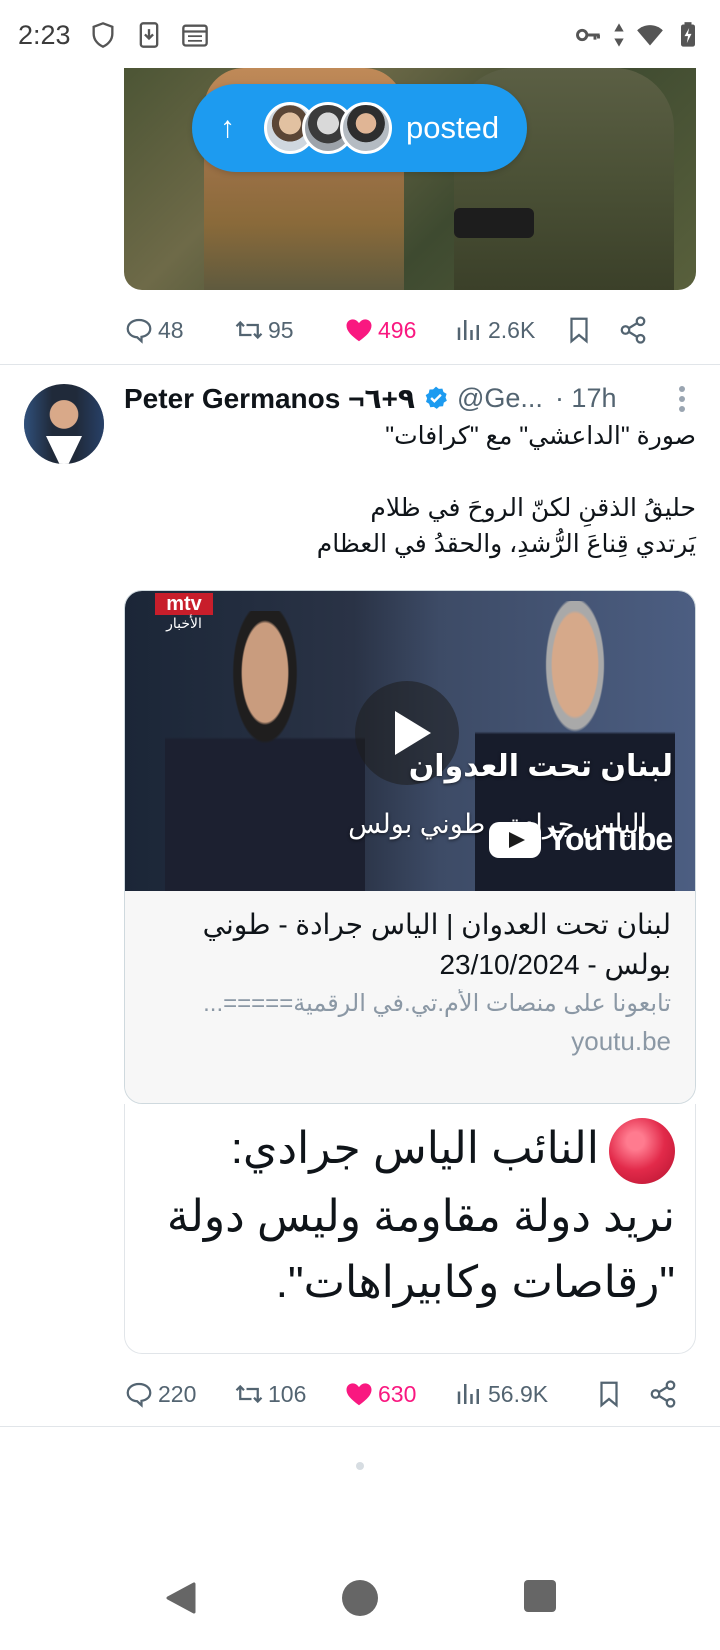  What do you see at coordinates (515, 839) in the screenshot?
I see `youtube-play-icon` at bounding box center [515, 839].